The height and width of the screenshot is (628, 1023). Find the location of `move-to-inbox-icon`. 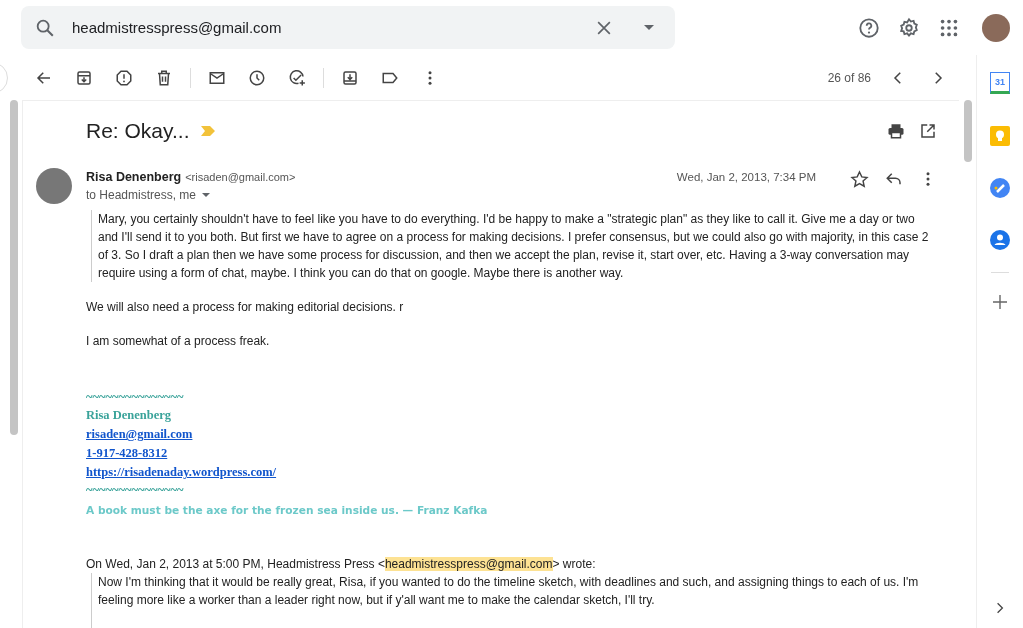

move-to-inbox-icon is located at coordinates (350, 77).